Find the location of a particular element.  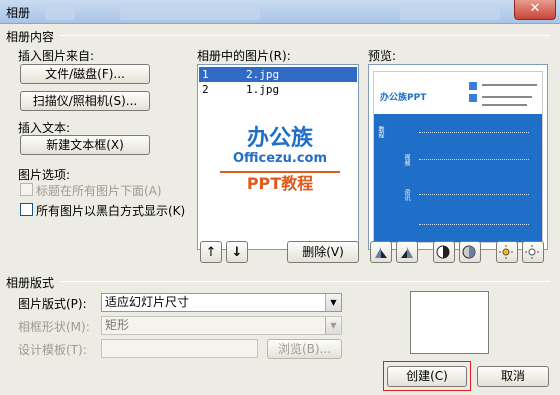

delete-button: 删除(V) is located at coordinates (323, 252).